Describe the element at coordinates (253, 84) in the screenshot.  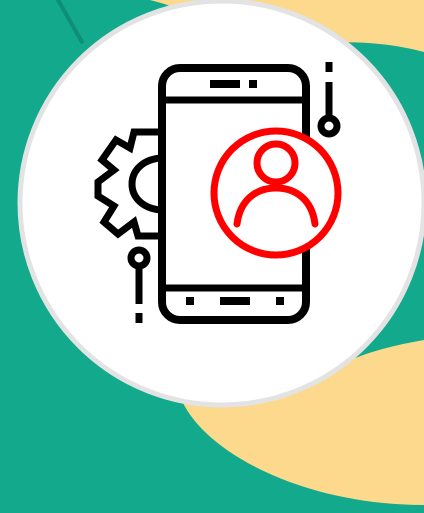
I see `phone-camera` at that location.